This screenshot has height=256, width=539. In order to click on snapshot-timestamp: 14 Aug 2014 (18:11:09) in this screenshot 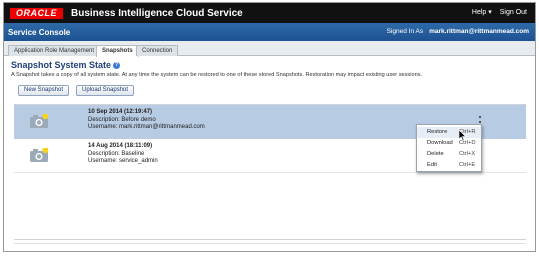, I will do `click(120, 146)`.